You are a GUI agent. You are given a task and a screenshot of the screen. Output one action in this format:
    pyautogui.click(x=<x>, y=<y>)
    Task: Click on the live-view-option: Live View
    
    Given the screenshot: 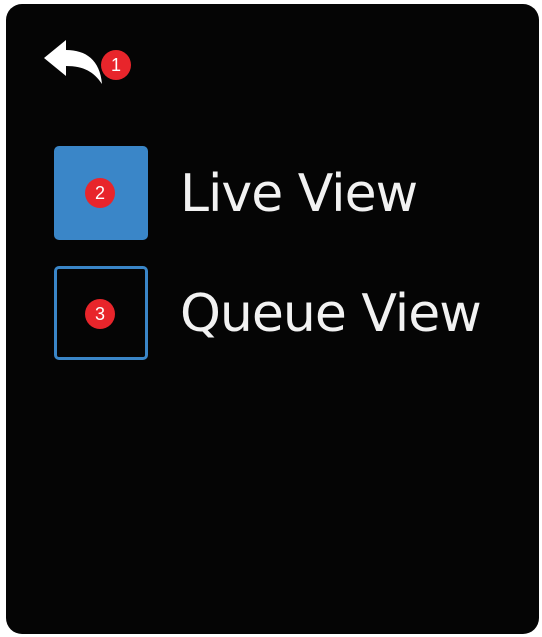 What is the action you would take?
    pyautogui.click(x=292, y=194)
    